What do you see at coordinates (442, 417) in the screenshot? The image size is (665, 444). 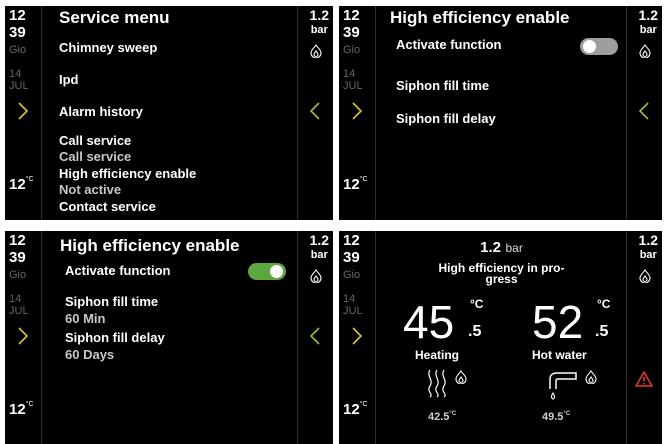 I see `heating-actual-temperature: 42.5°C` at bounding box center [442, 417].